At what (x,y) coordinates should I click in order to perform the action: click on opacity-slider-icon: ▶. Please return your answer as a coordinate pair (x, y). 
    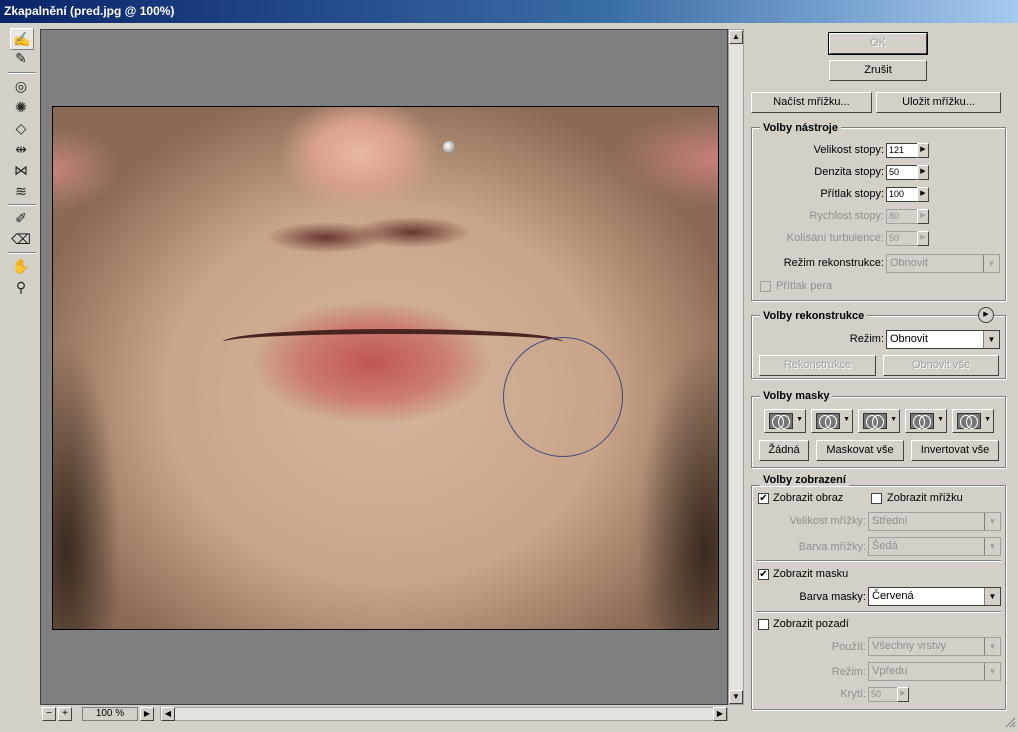
    Looking at the image, I should click on (903, 694).